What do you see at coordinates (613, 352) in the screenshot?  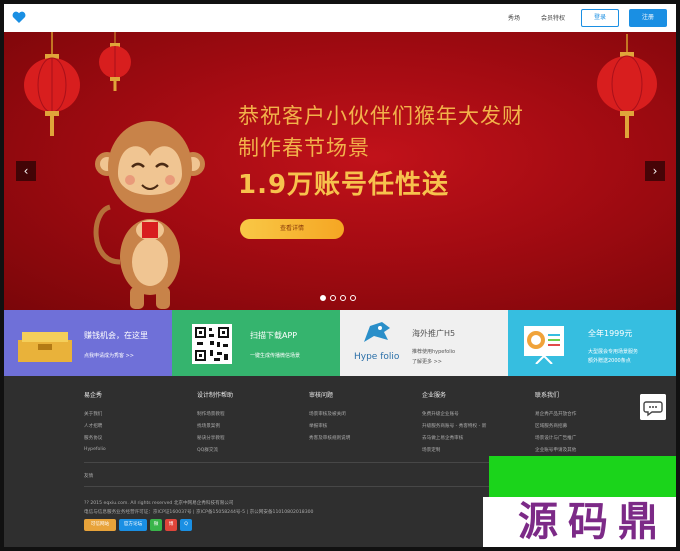 I see `promo-sub: 大型展会专用场景服务` at bounding box center [613, 352].